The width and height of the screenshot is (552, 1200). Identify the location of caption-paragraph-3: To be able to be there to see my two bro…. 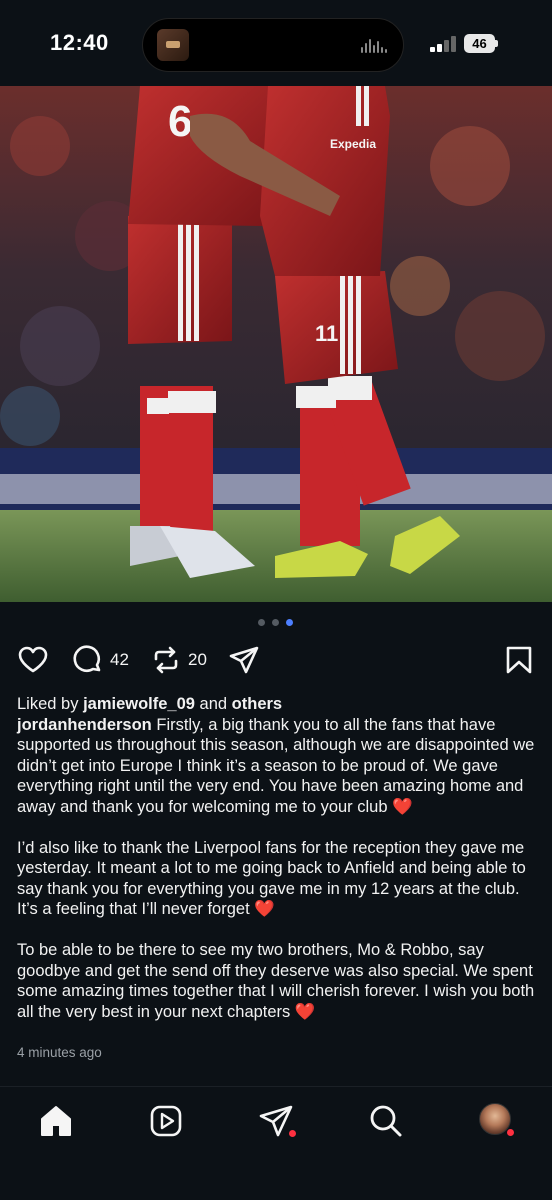
(277, 981).